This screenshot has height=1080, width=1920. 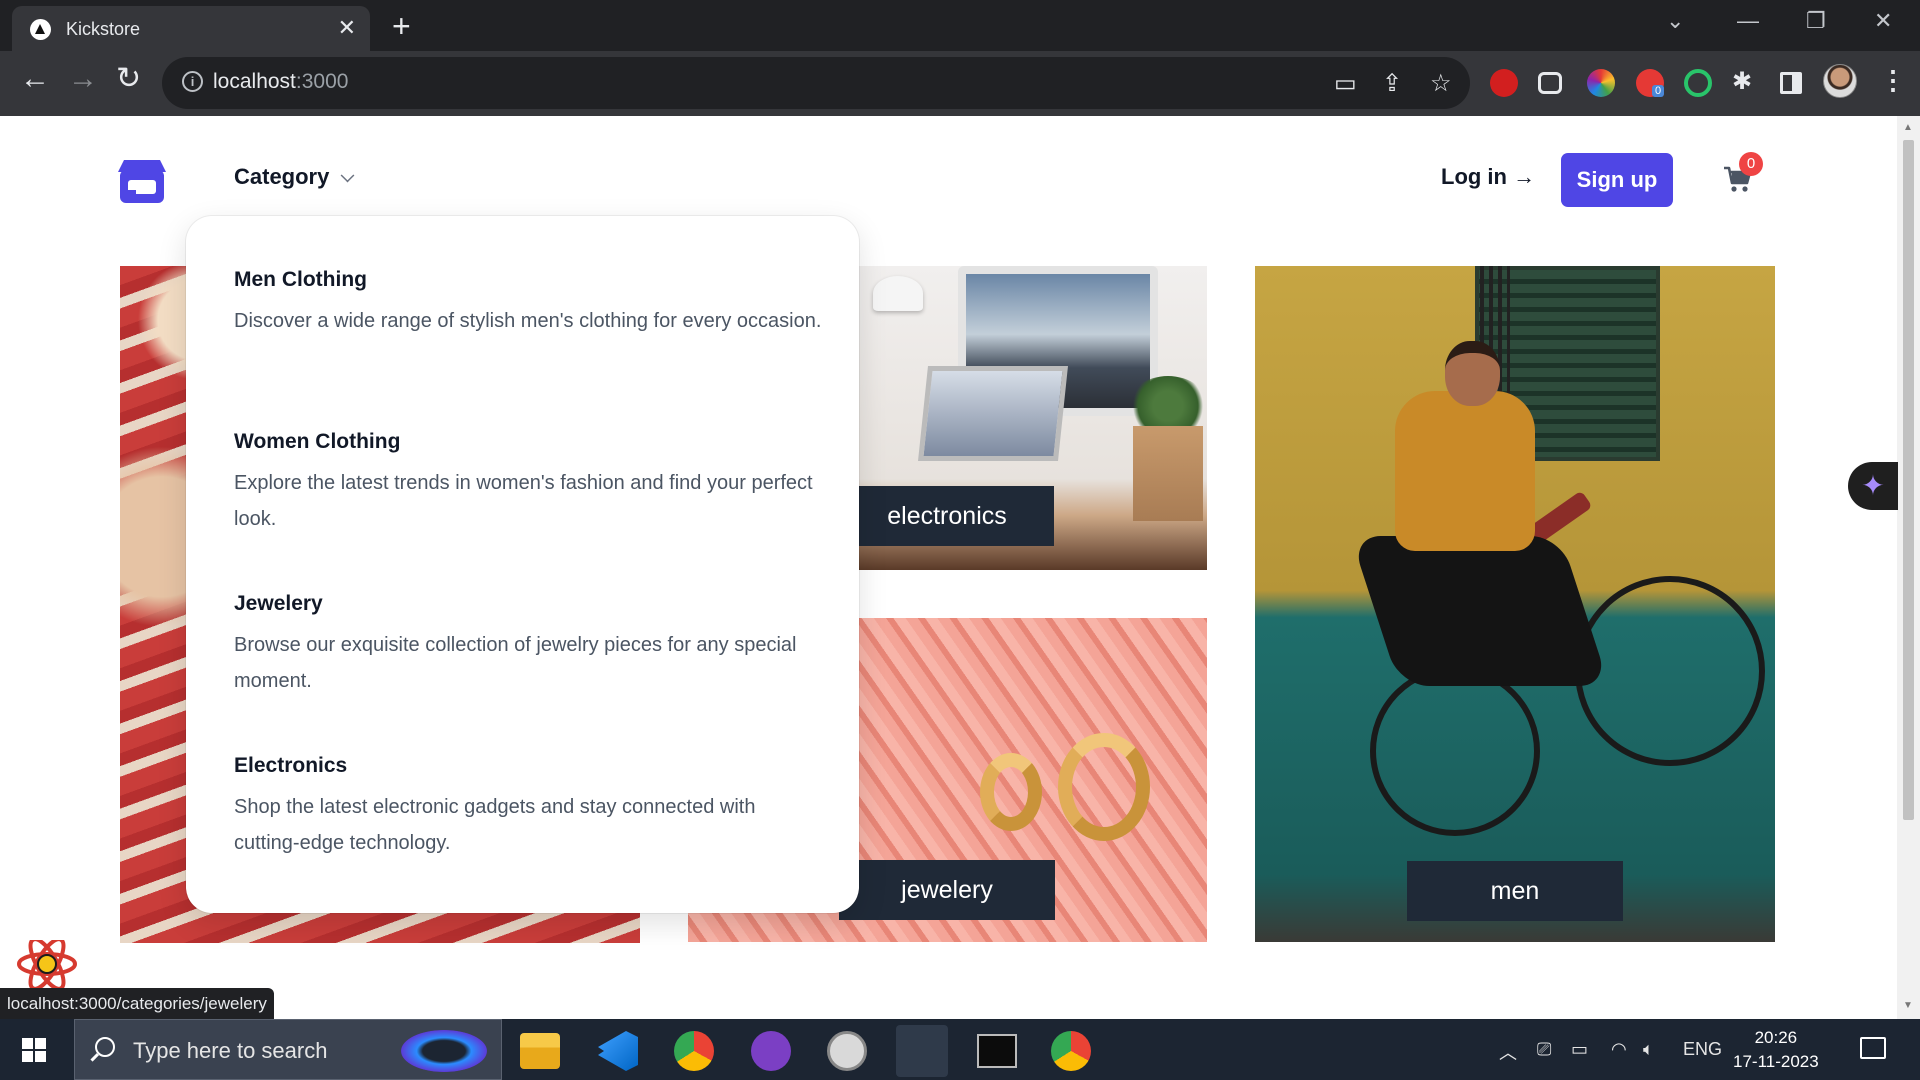 I want to click on category-menu-button: Category, so click(x=281, y=177).